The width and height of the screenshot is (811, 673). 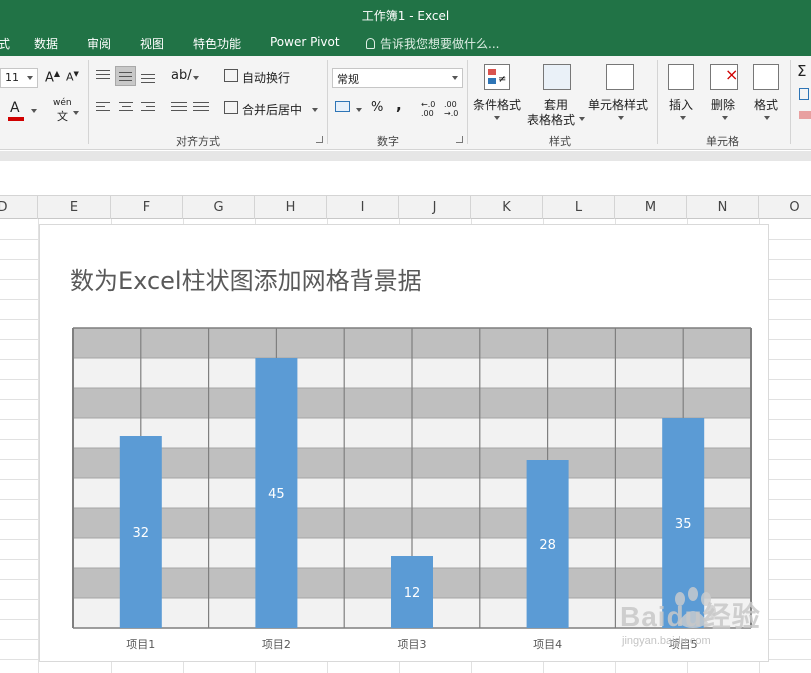 I want to click on bar-data-label: 45, so click(x=276, y=494).